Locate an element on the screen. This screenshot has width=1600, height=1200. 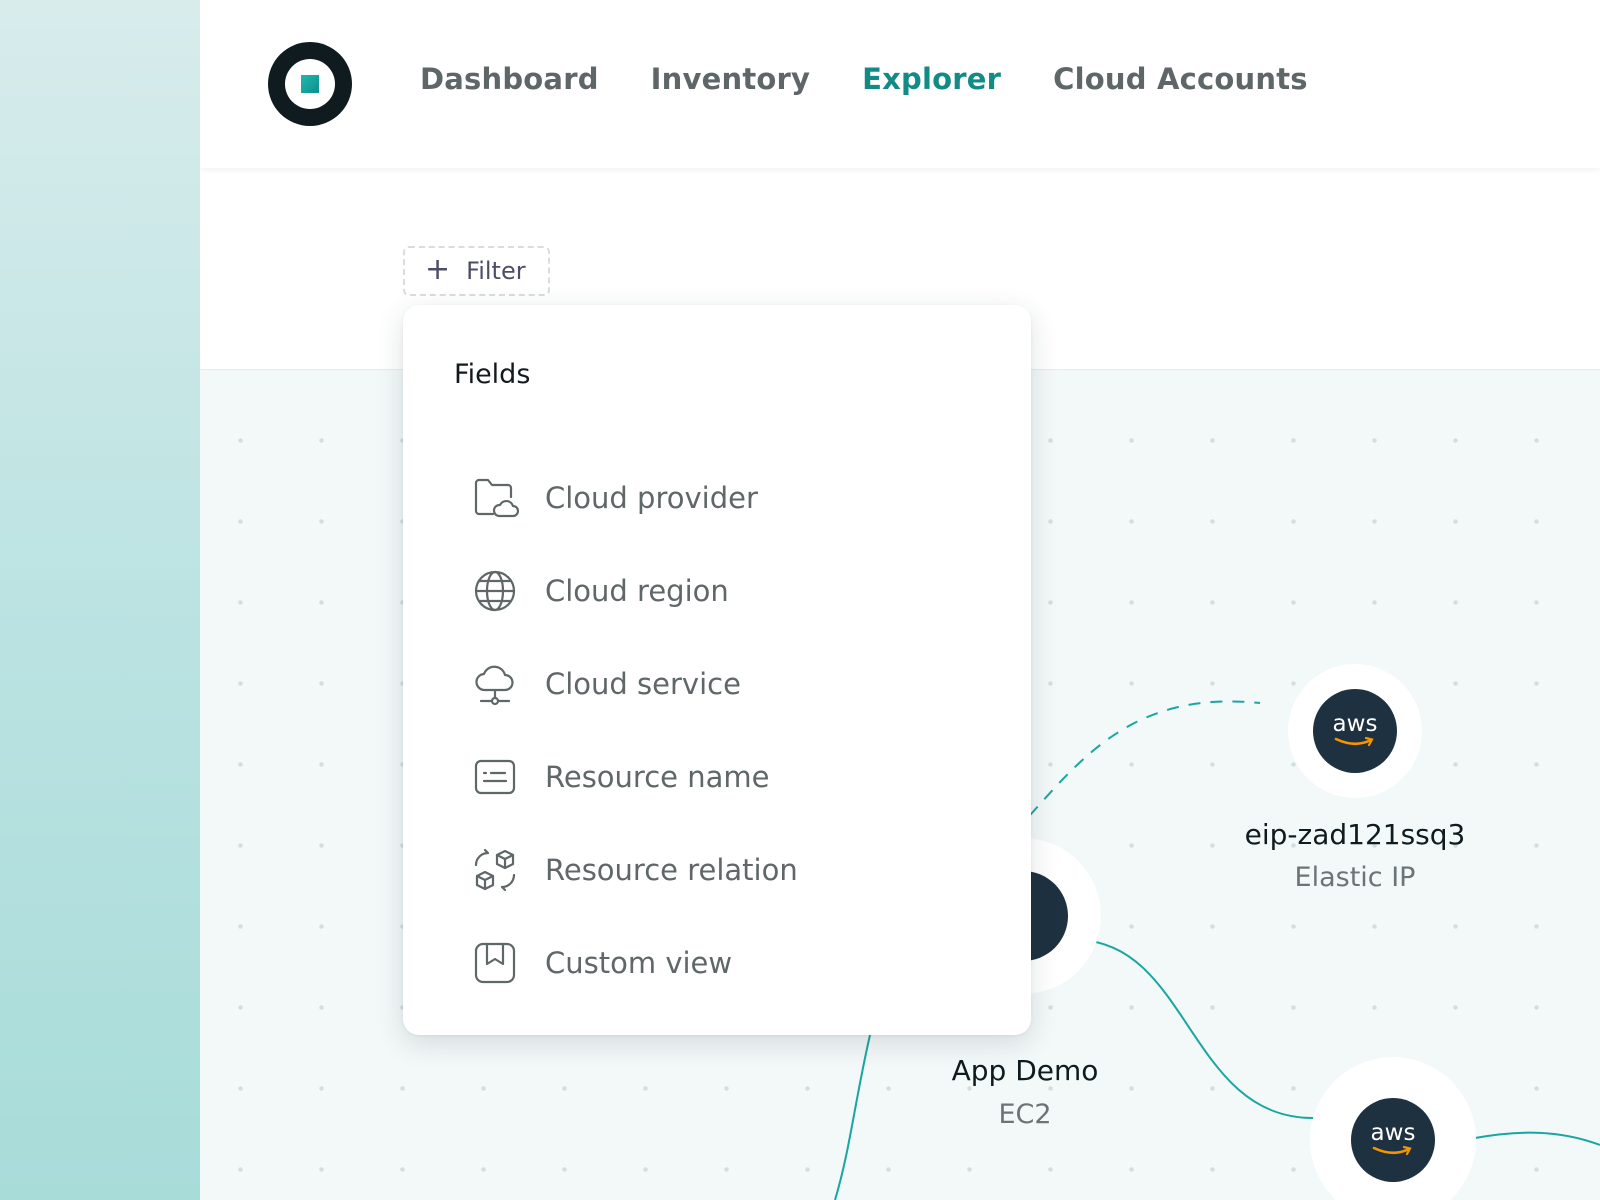
filter-button-label: Filter is located at coordinates (496, 271).